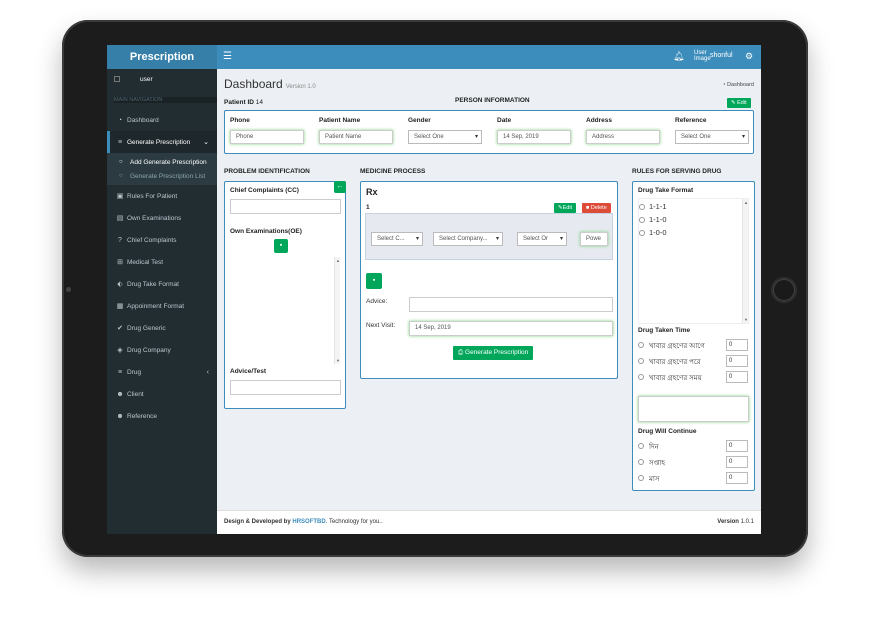 The image size is (870, 644). I want to click on footer-company-link: HRSOFTBD, so click(308, 522).